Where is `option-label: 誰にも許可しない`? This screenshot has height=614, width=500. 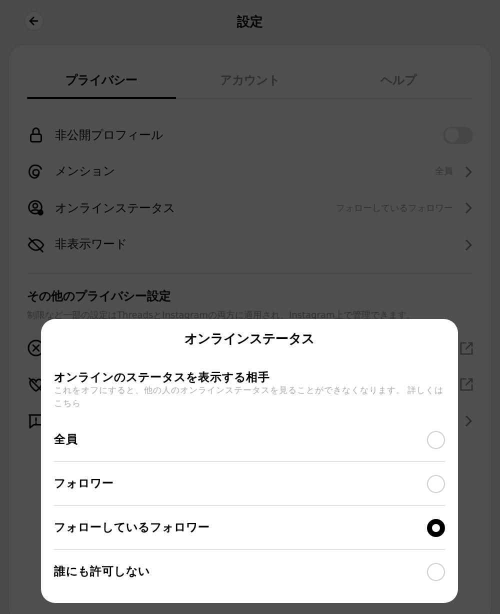
option-label: 誰にも許可しない is located at coordinates (102, 571).